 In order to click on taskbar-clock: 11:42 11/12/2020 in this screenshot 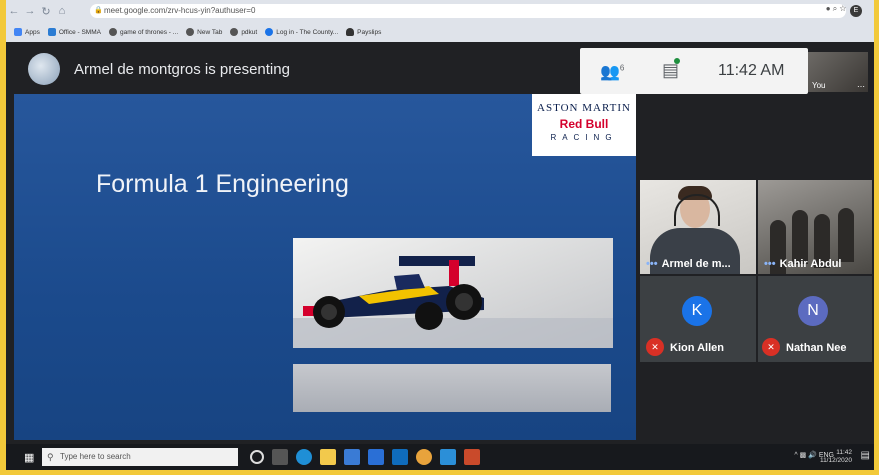, I will do `click(836, 457)`.